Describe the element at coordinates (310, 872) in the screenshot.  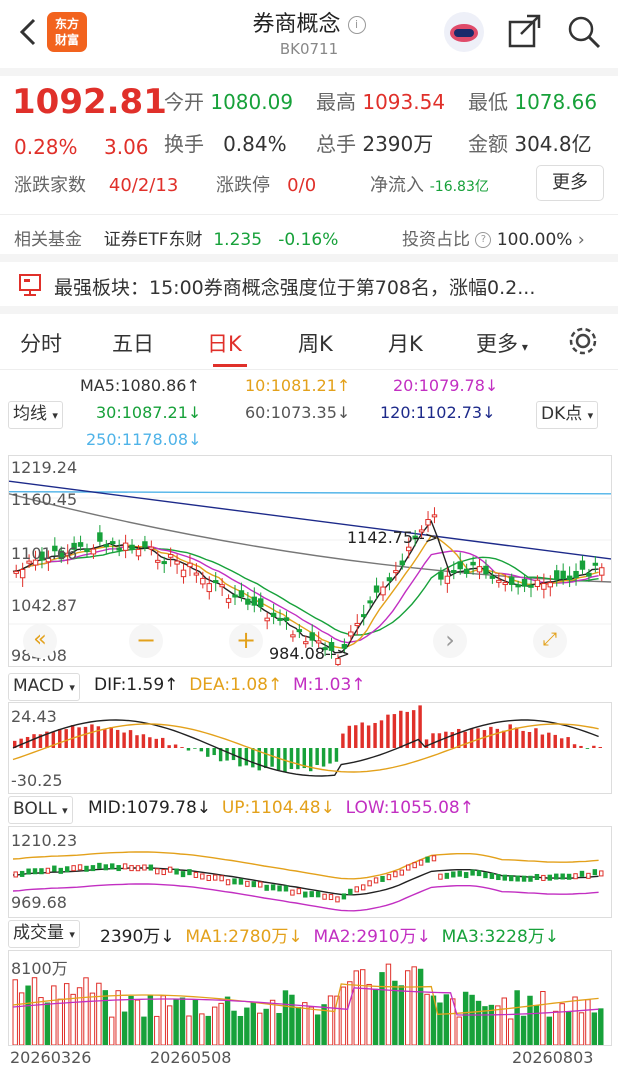
I see `boll-chart: 1210.23 969.68` at that location.